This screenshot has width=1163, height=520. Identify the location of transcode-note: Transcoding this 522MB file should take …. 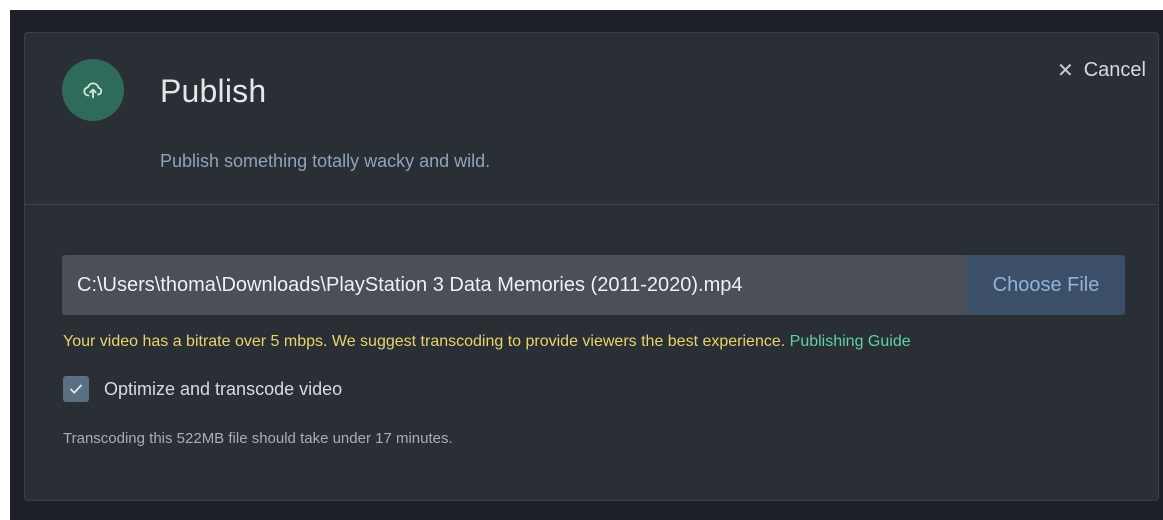
(258, 438).